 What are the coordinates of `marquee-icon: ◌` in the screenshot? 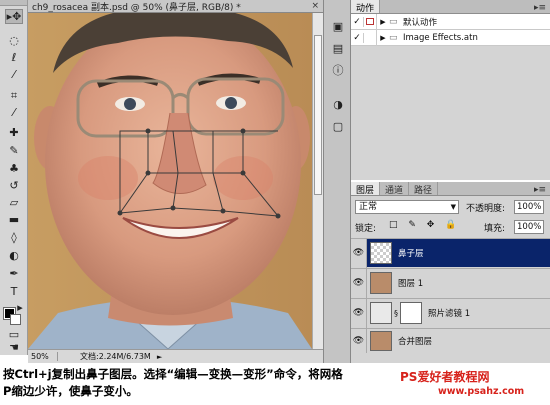 It's located at (14, 40).